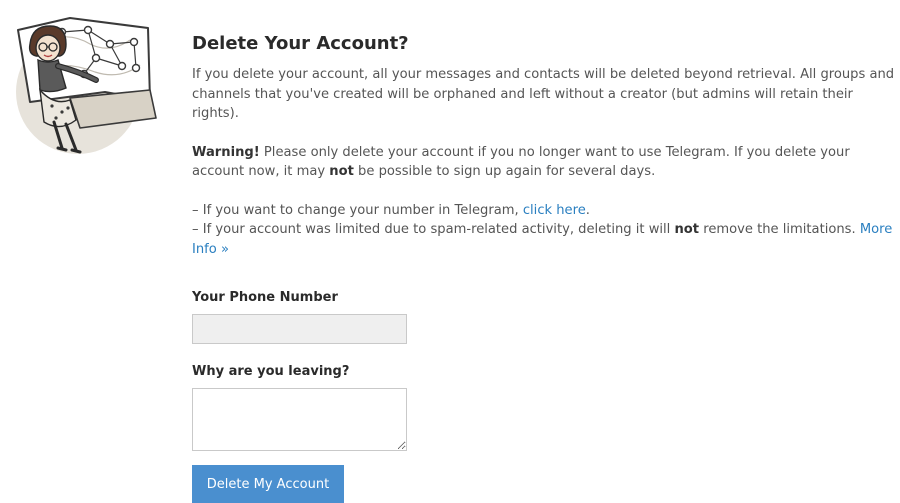  What do you see at coordinates (779, 229) in the screenshot?
I see `spam-note-middle: remove the limitations.` at bounding box center [779, 229].